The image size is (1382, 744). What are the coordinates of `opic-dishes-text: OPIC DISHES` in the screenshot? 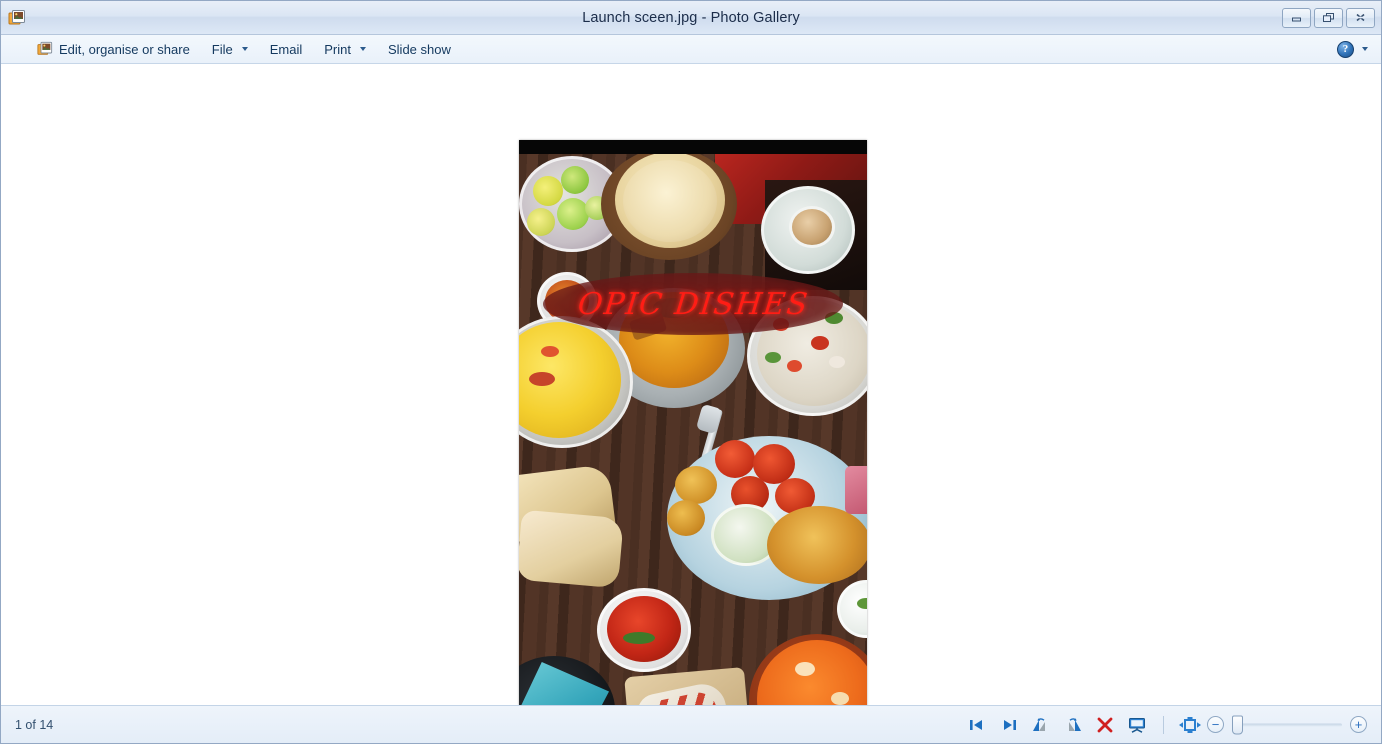 It's located at (693, 304).